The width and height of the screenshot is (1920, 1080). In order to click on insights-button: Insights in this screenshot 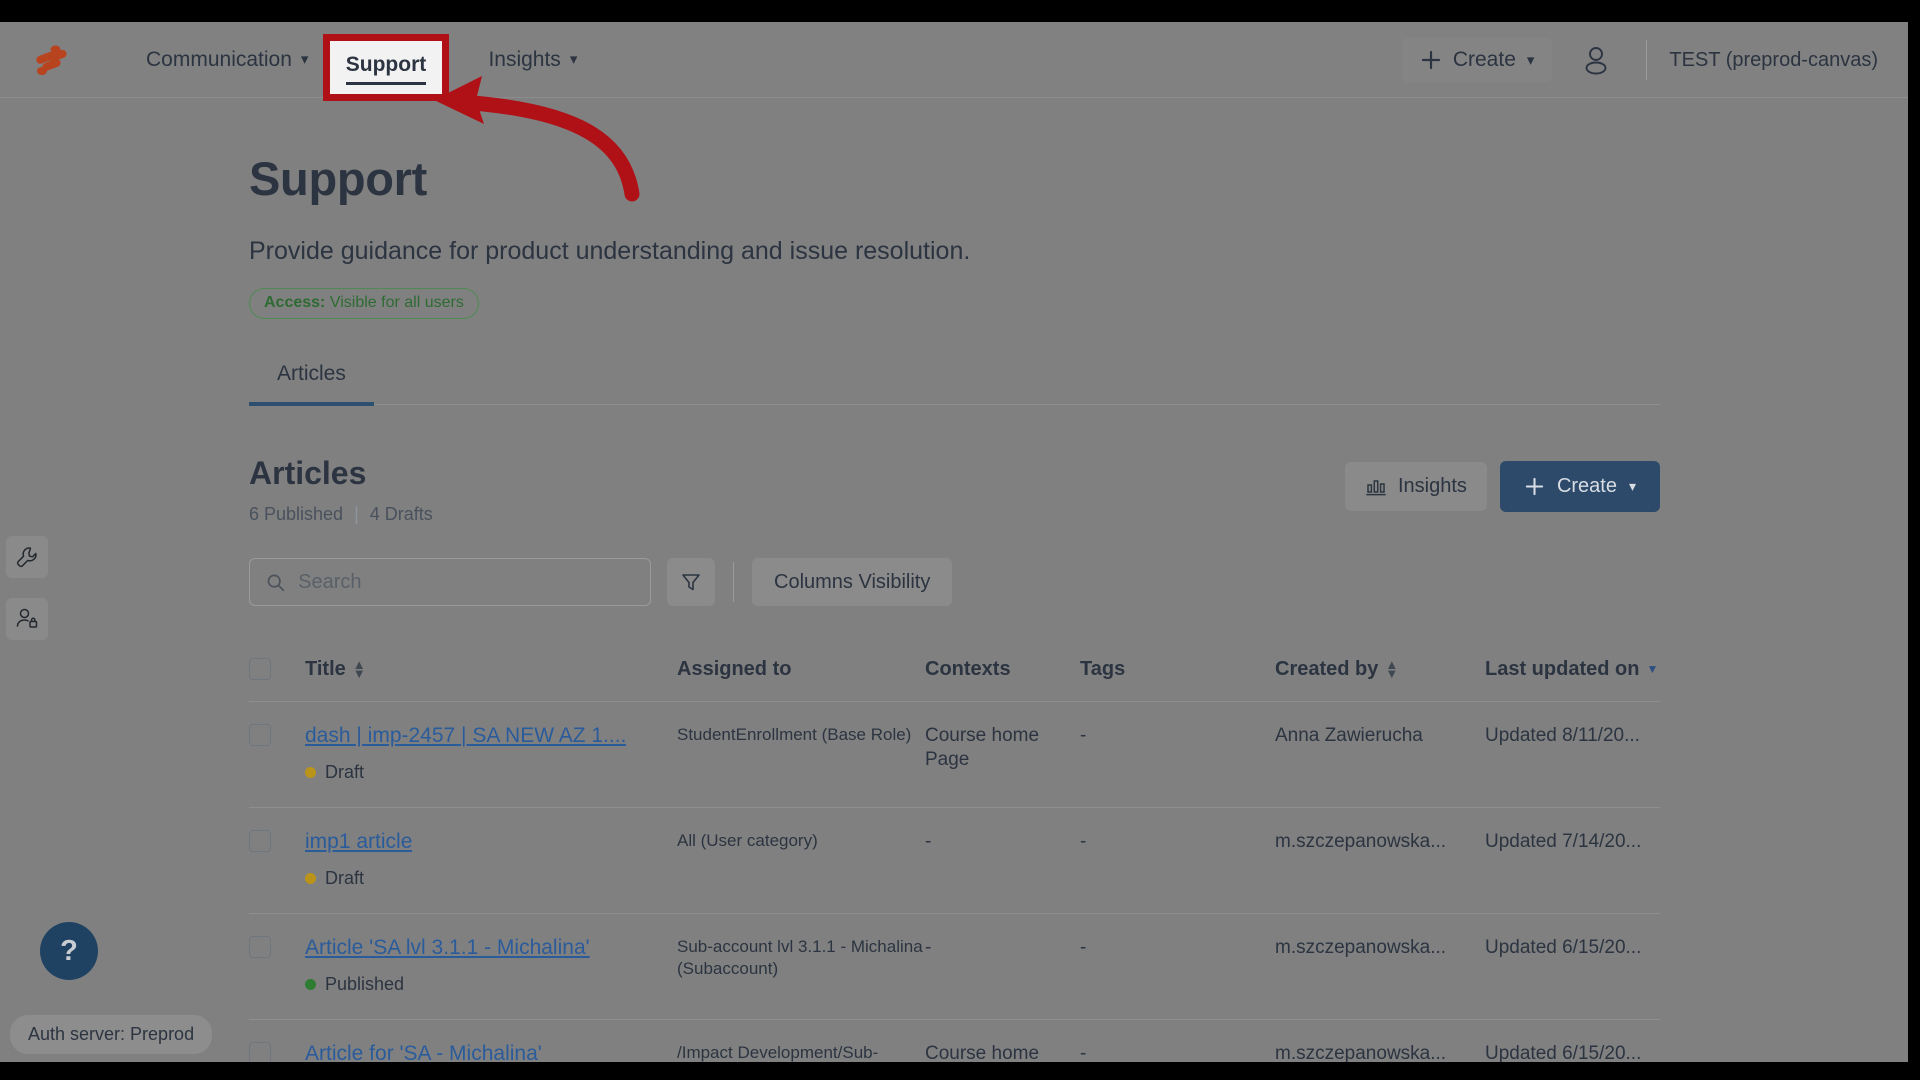, I will do `click(1416, 486)`.